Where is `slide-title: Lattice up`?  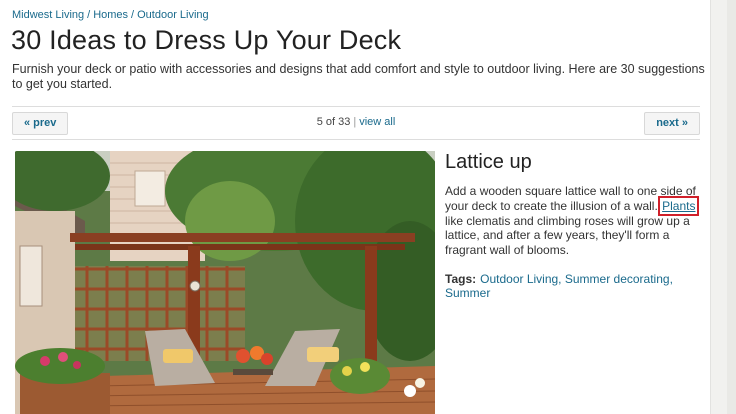
slide-title: Lattice up is located at coordinates (488, 162).